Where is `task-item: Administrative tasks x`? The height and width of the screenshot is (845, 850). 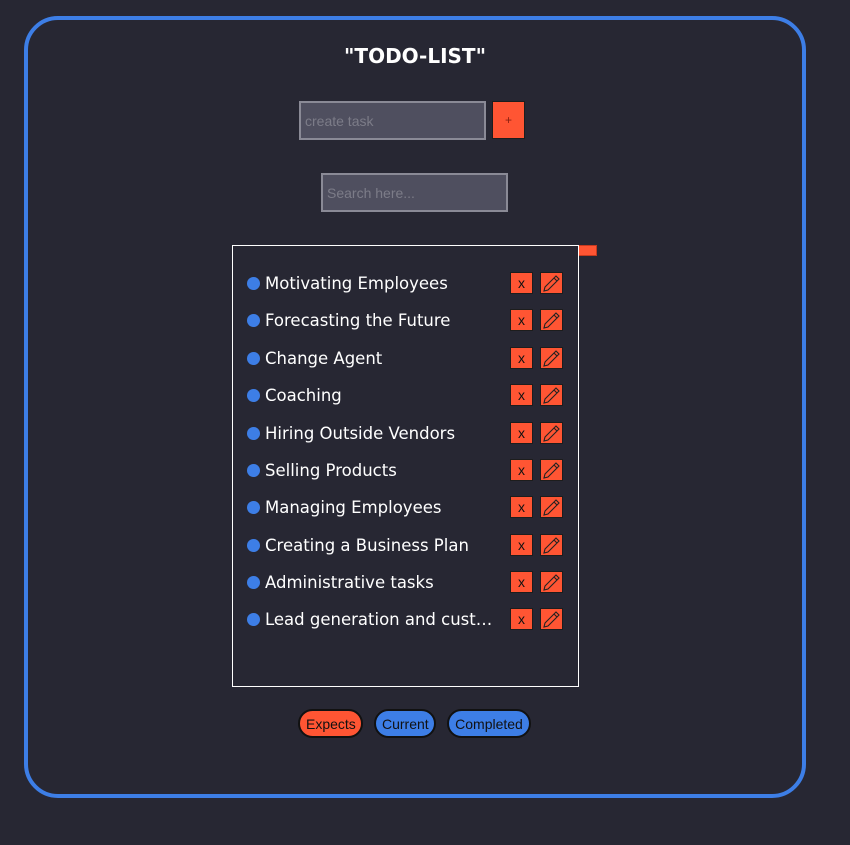 task-item: Administrative tasks x is located at coordinates (405, 583).